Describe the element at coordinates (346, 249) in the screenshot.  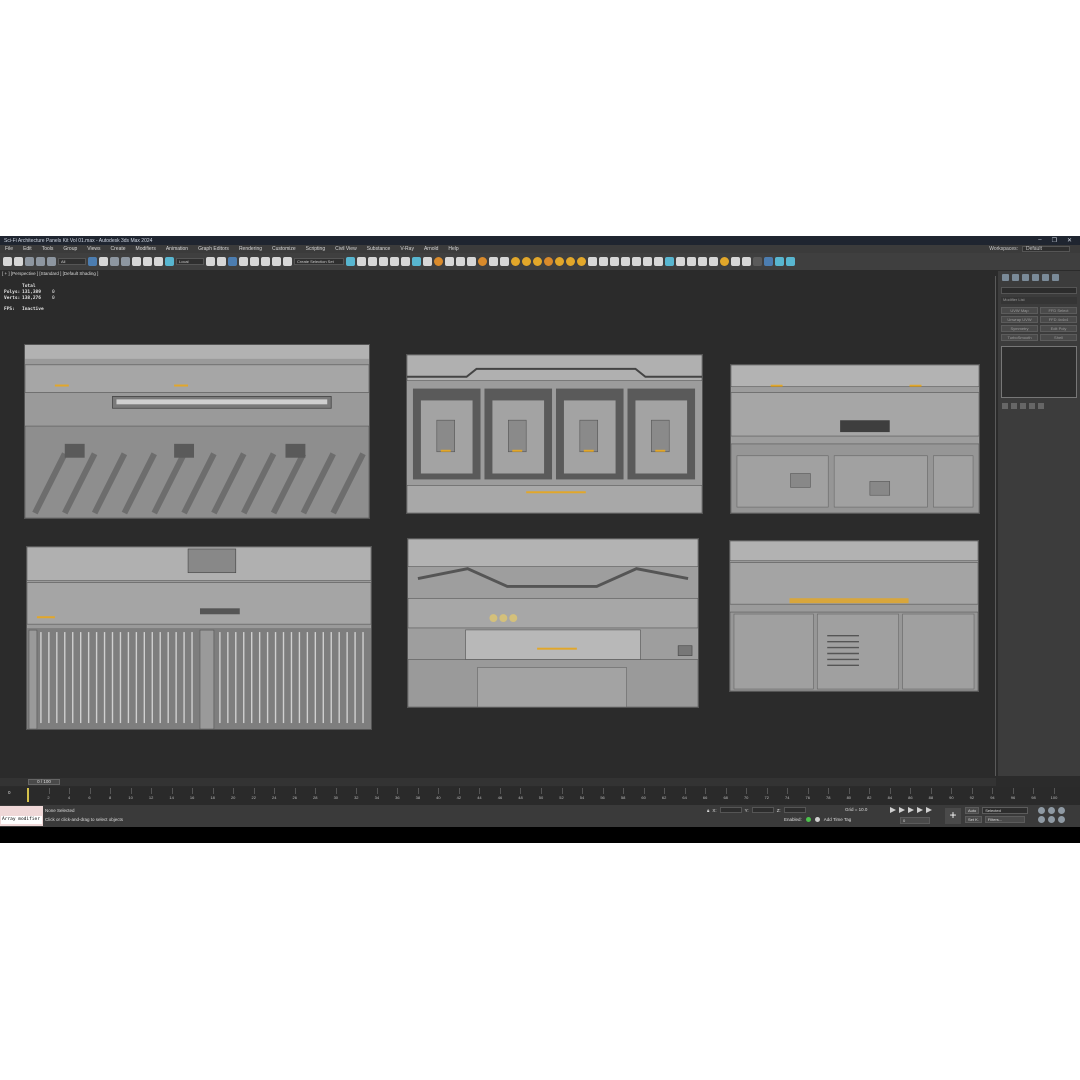
I see `menu-civil-view: Civil View` at that location.